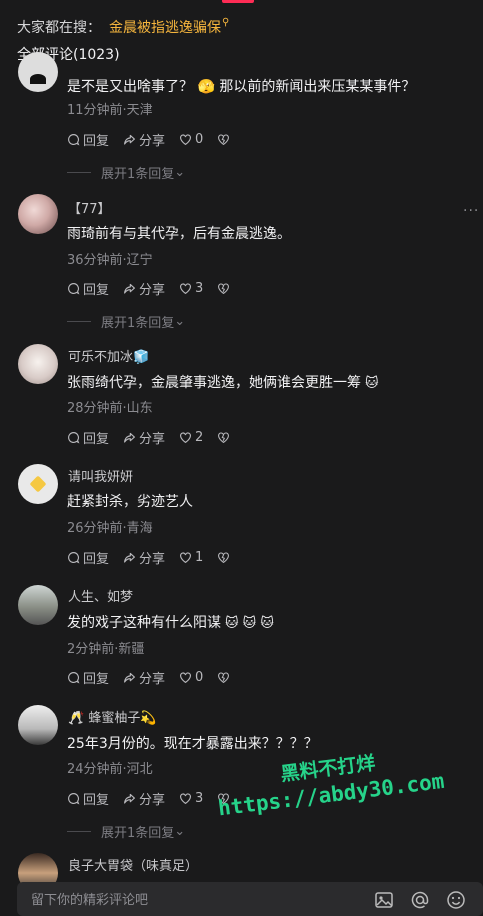 Image resolution: width=483 pixels, height=916 pixels. I want to click on like-count: 1, so click(199, 557).